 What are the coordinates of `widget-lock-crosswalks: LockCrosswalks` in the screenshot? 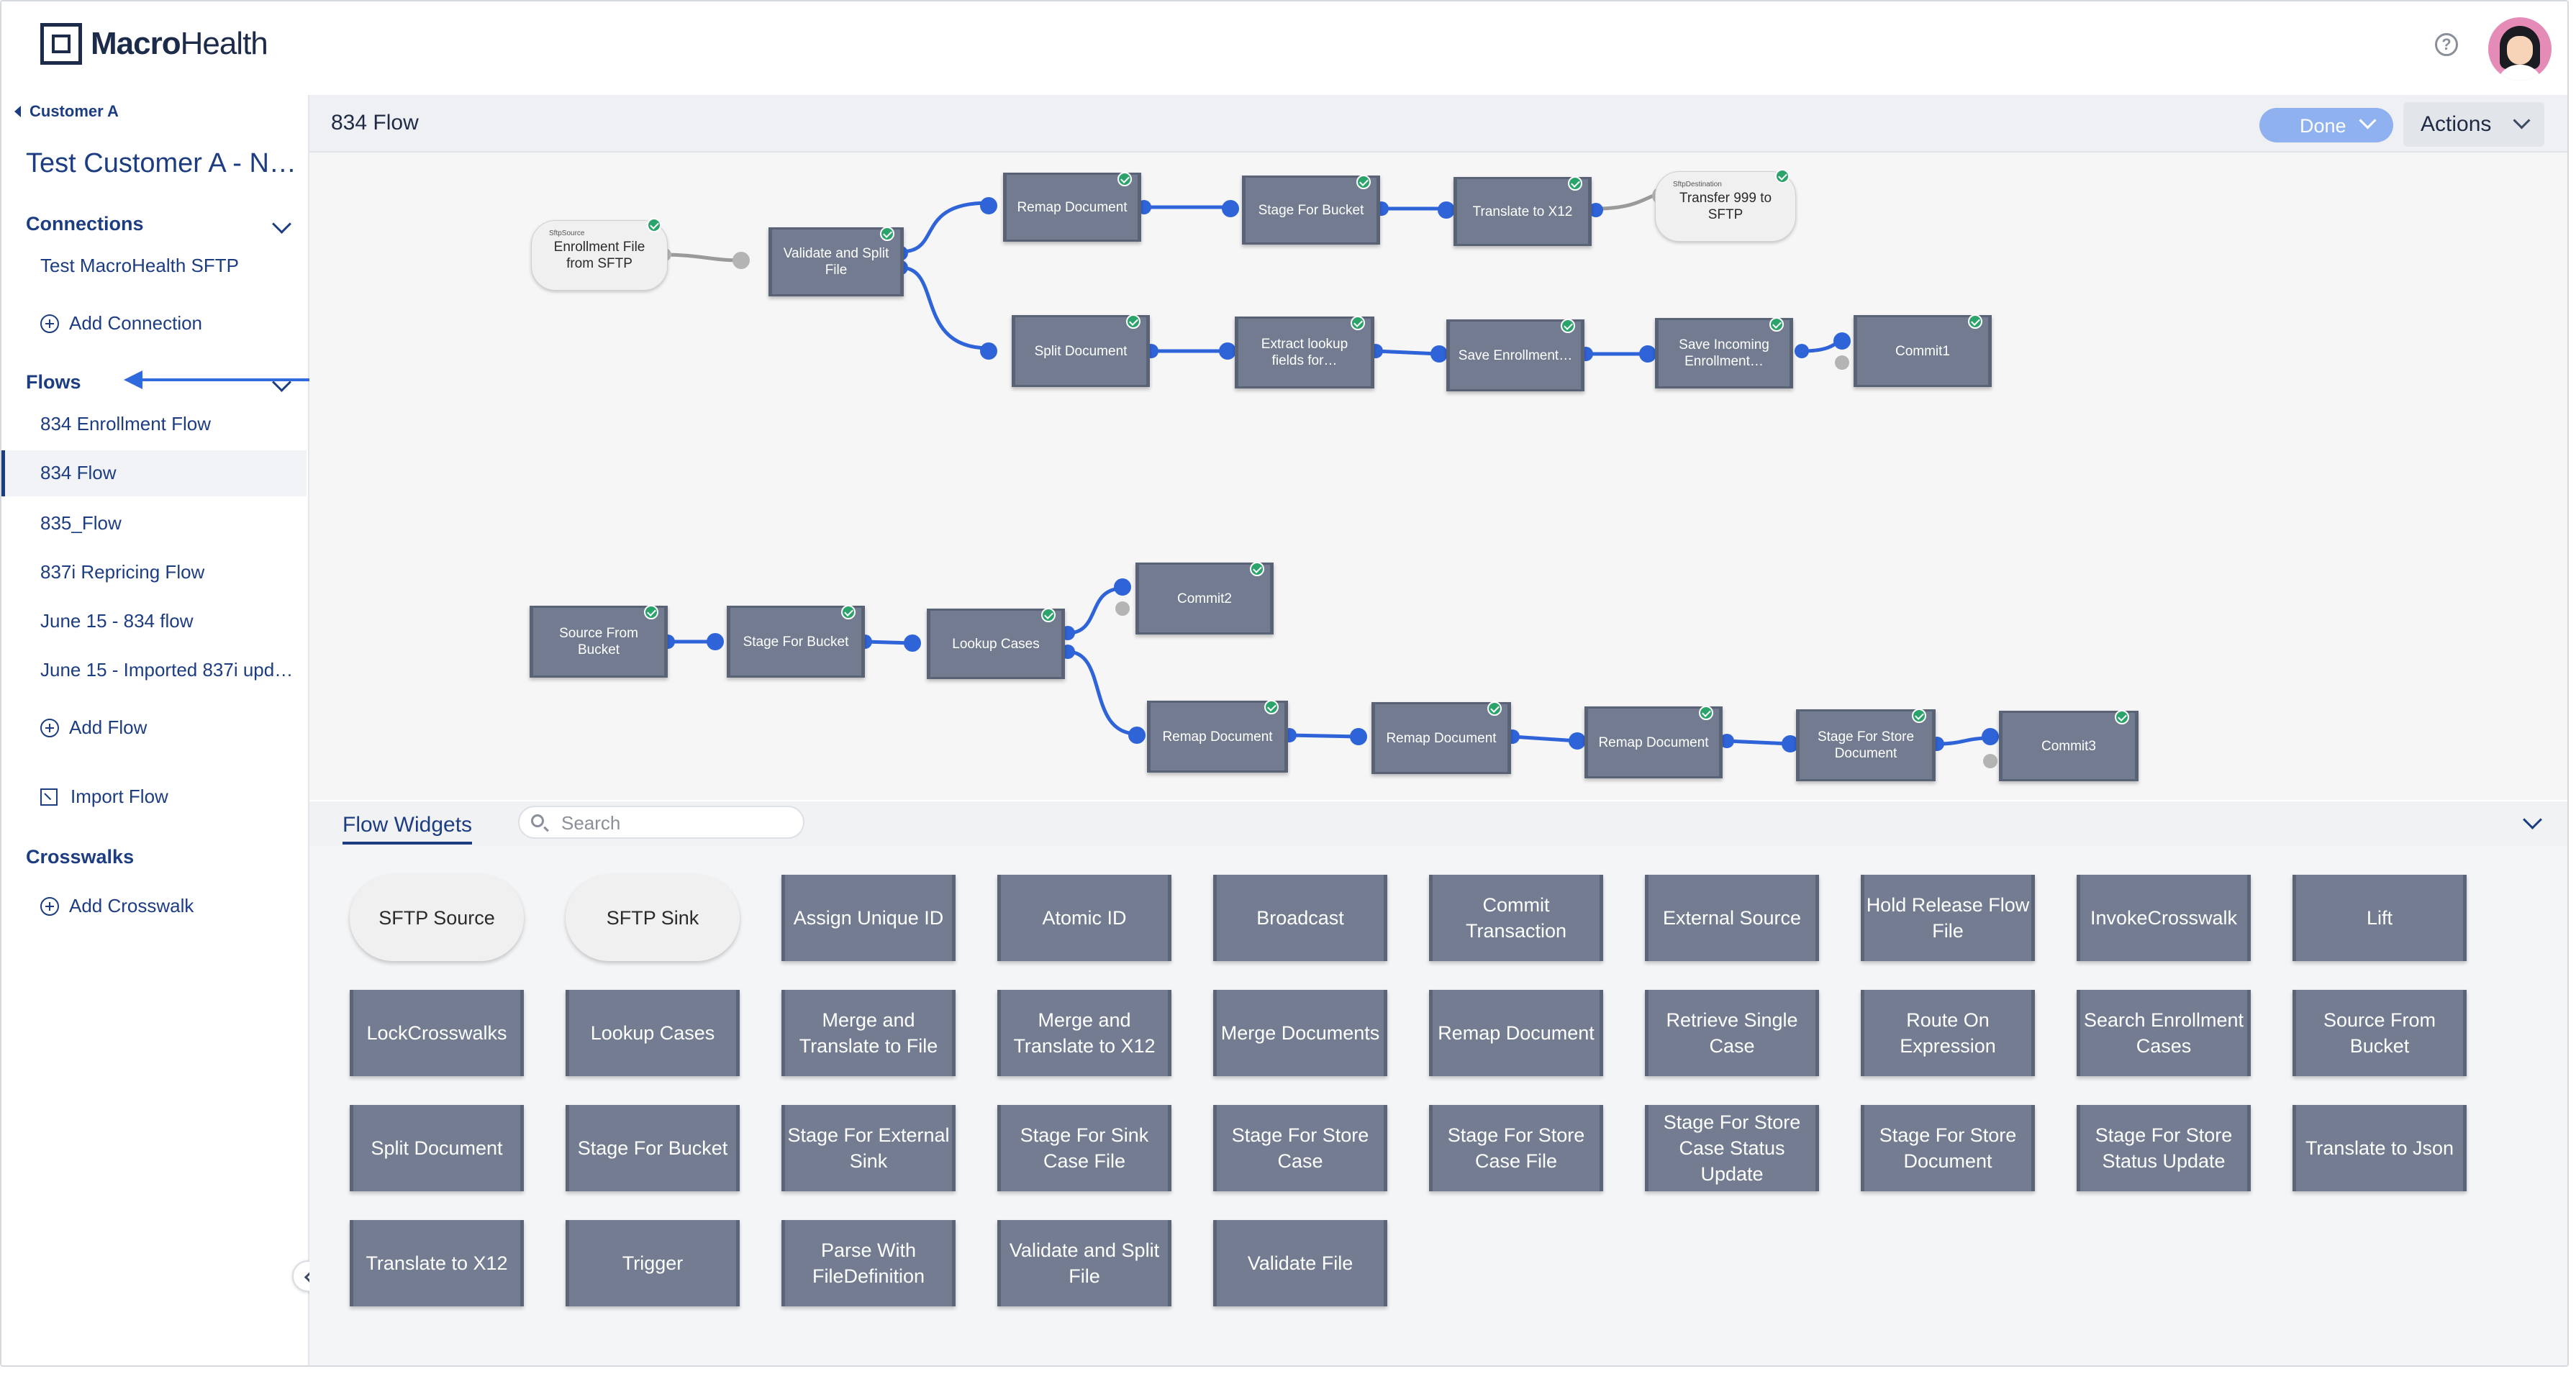 It's located at (437, 1033).